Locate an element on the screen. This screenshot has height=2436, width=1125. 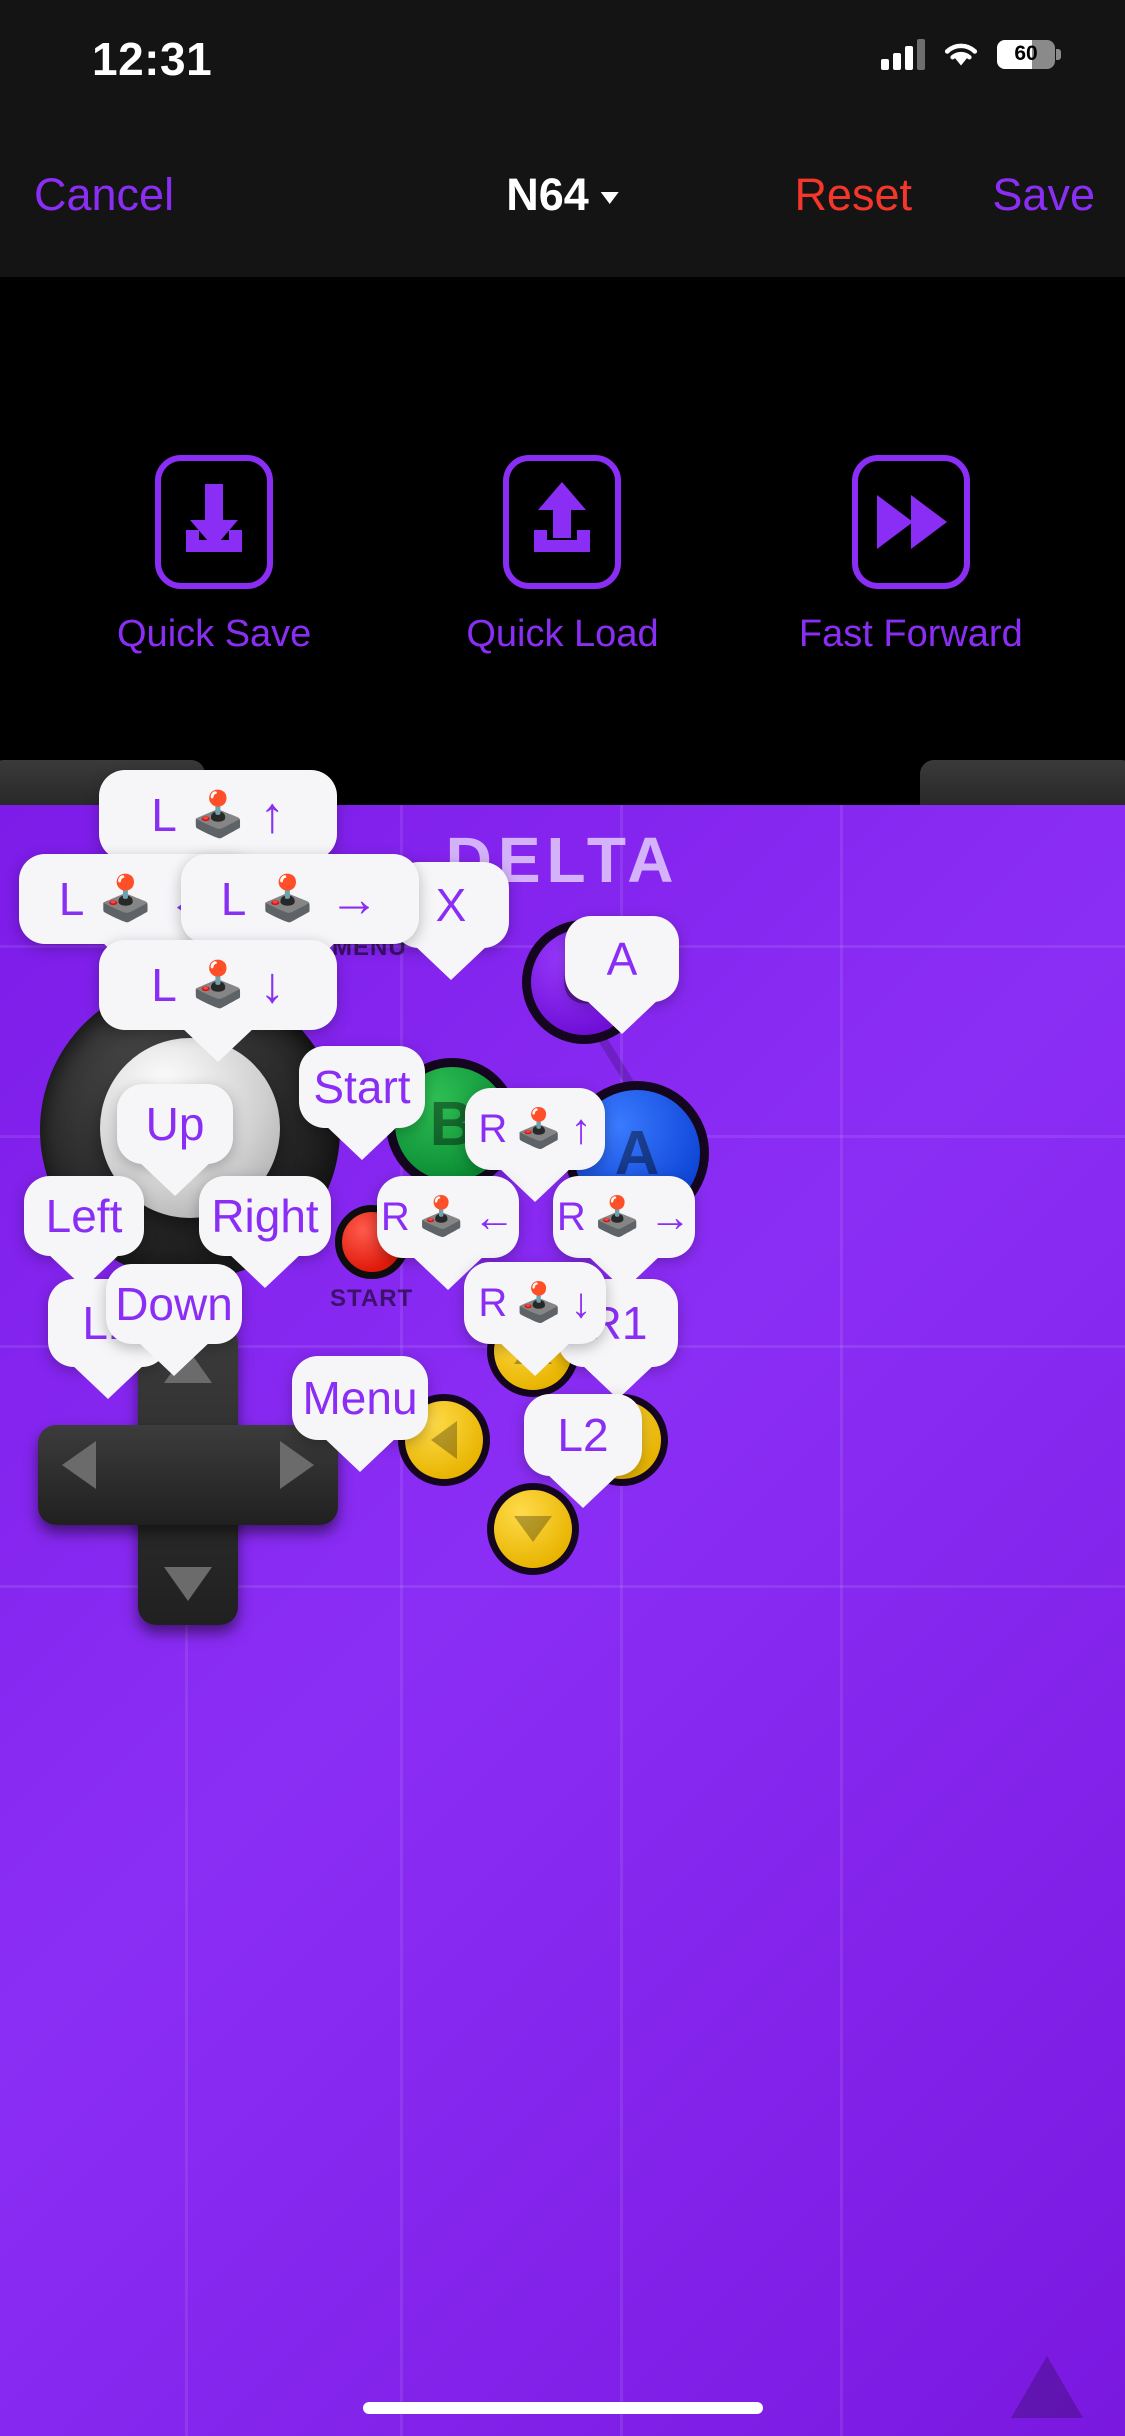
callout-a-label: A is located at coordinates (622, 959).